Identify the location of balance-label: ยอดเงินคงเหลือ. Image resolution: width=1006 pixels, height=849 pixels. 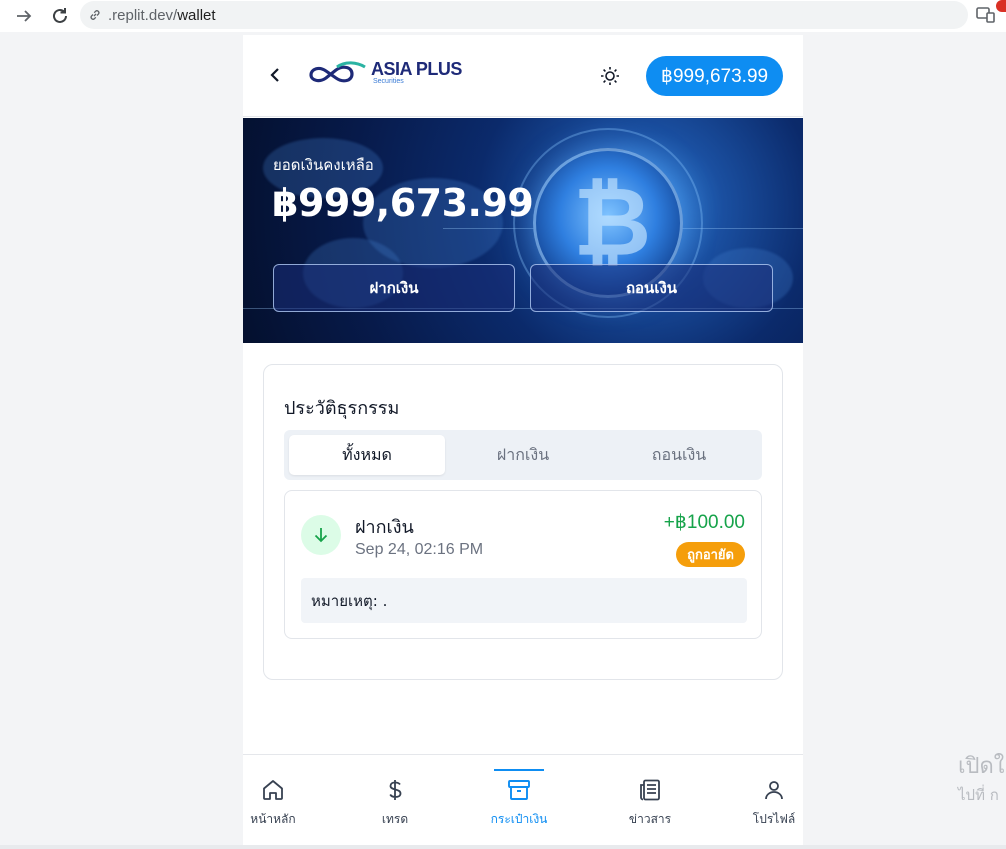
(323, 165).